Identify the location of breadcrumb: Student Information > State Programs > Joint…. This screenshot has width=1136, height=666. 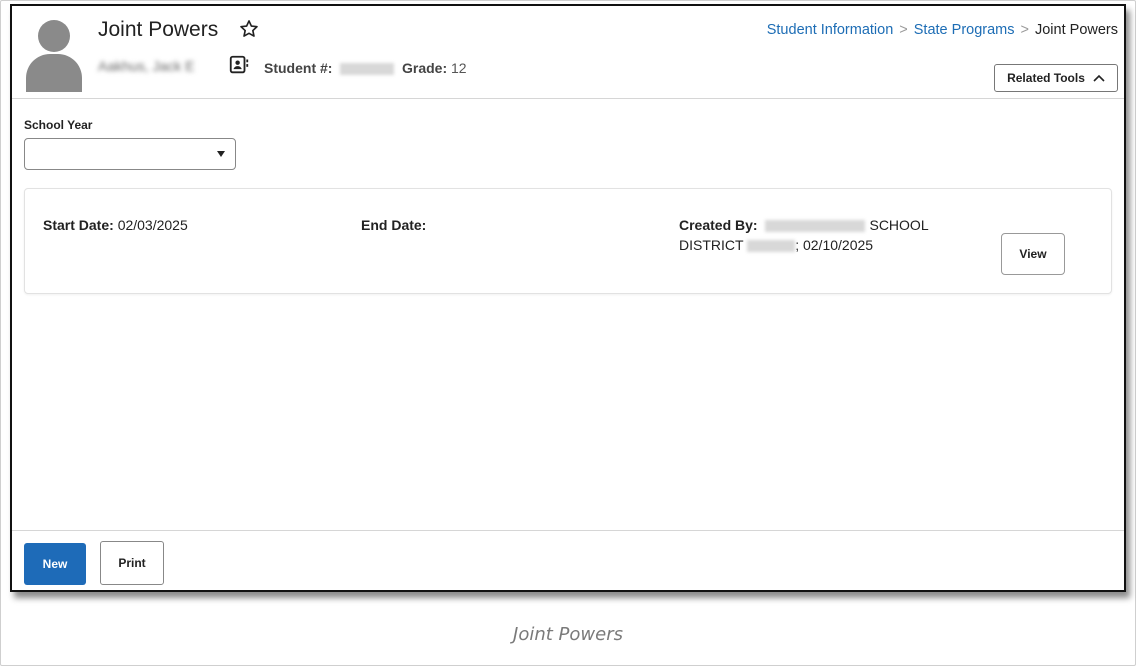
(942, 30).